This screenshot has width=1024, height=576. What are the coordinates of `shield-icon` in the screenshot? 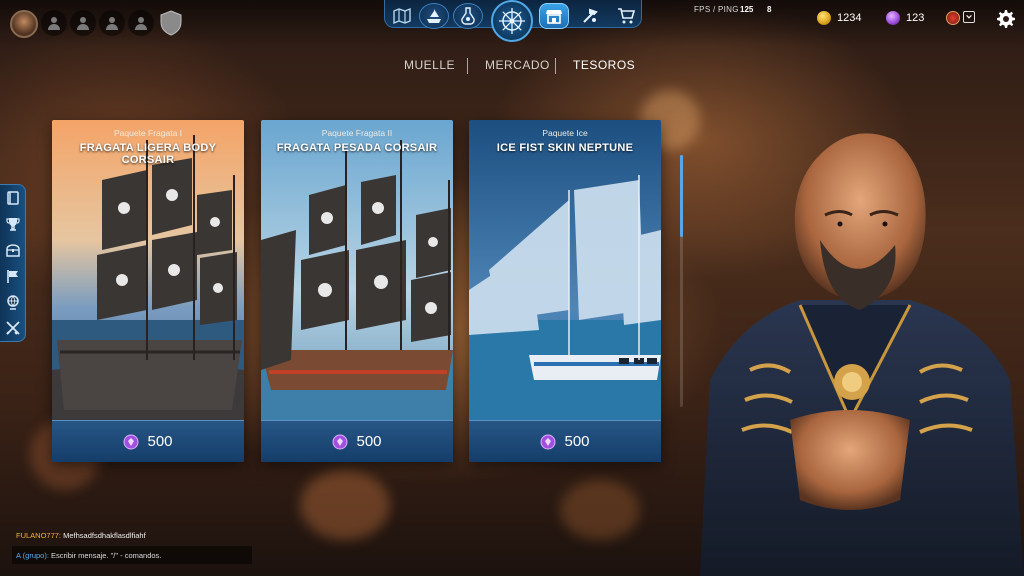 It's located at (171, 23).